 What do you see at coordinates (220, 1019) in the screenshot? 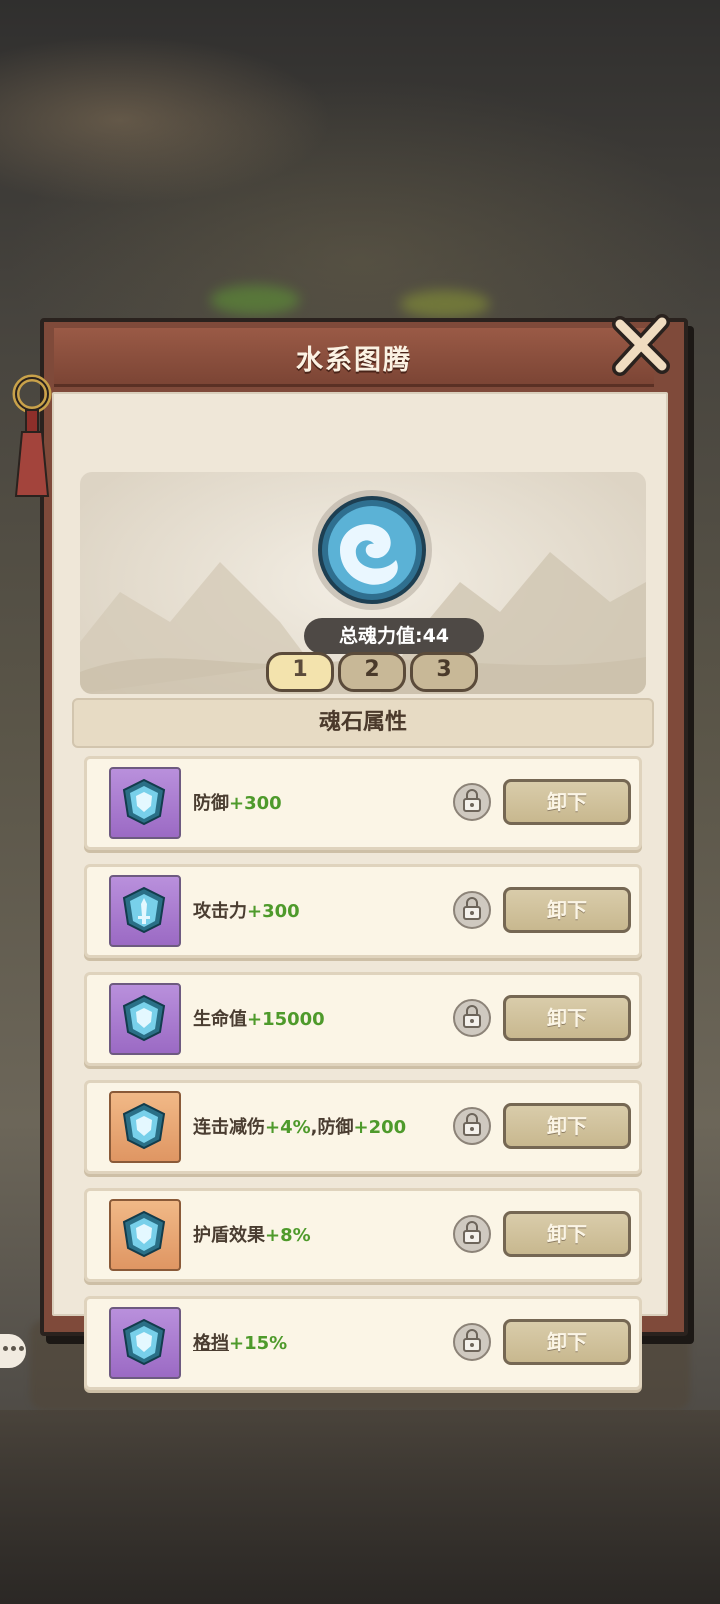
I see `attribute-name: 生命值` at bounding box center [220, 1019].